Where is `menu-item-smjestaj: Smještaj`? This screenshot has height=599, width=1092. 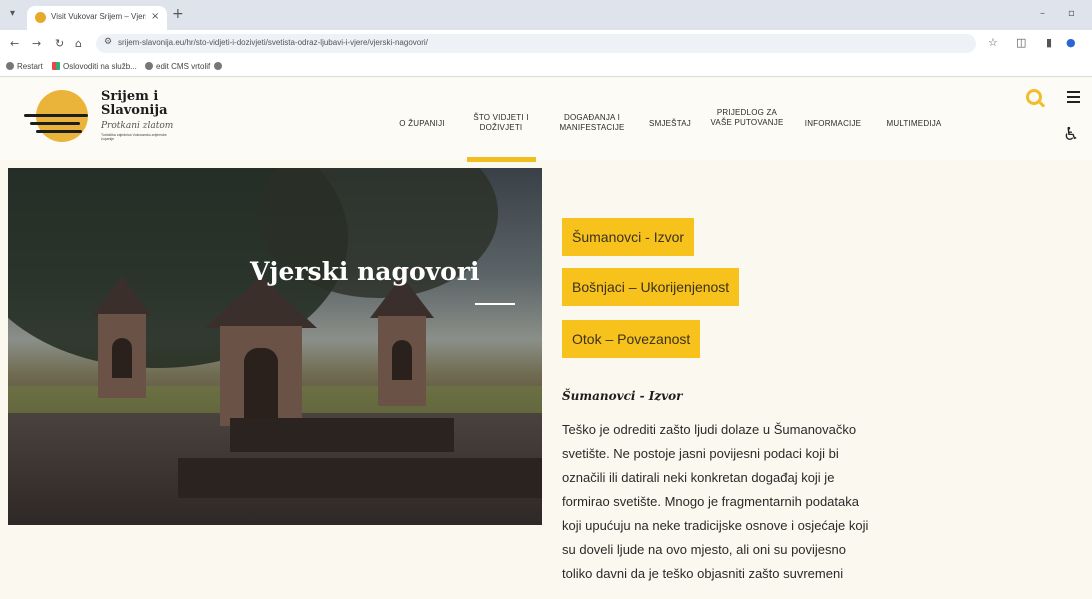
menu-item-smjestaj: Smještaj is located at coordinates (670, 124).